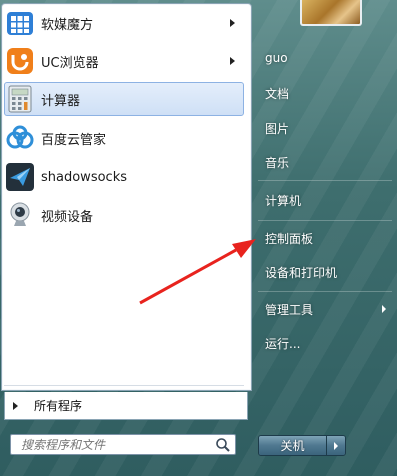 The image size is (397, 476). What do you see at coordinates (325, 128) in the screenshot?
I see `menu-item-pictures: 图片` at bounding box center [325, 128].